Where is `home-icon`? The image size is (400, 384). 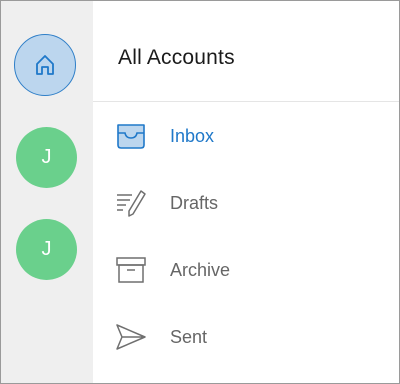
home-icon is located at coordinates (45, 65).